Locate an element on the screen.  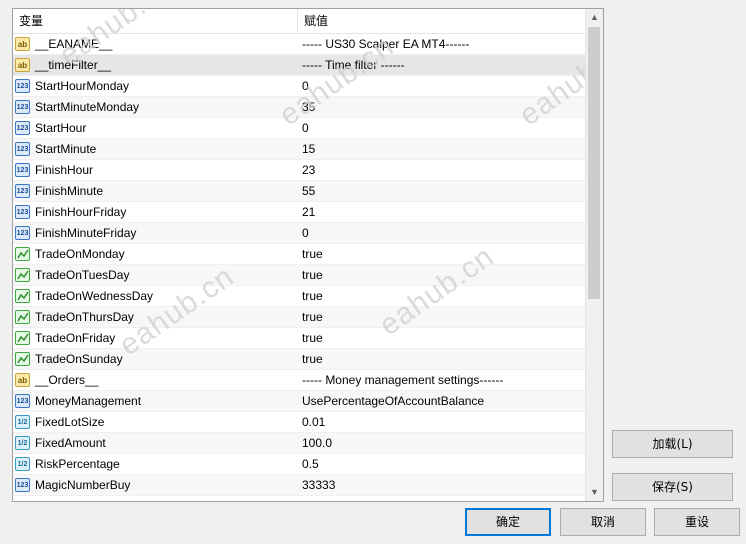
column-header-value: 赋值 is located at coordinates (441, 21).